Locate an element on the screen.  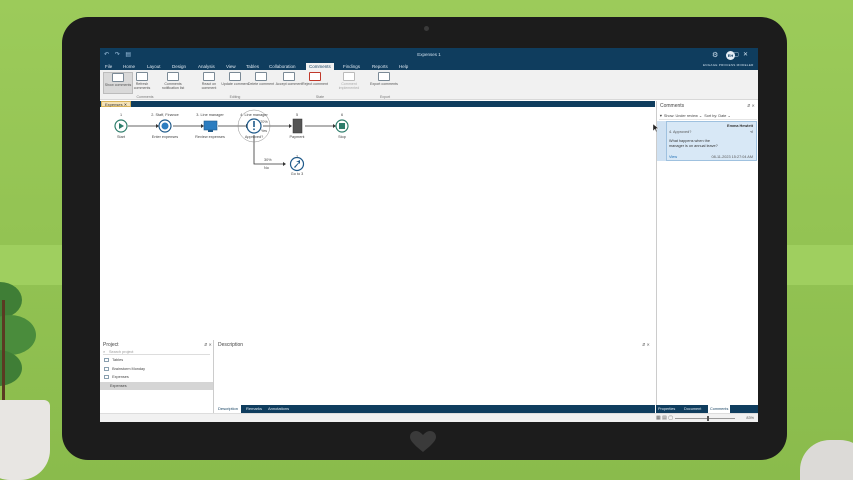
tab-properties: Properties is located at coordinates (666, 409).